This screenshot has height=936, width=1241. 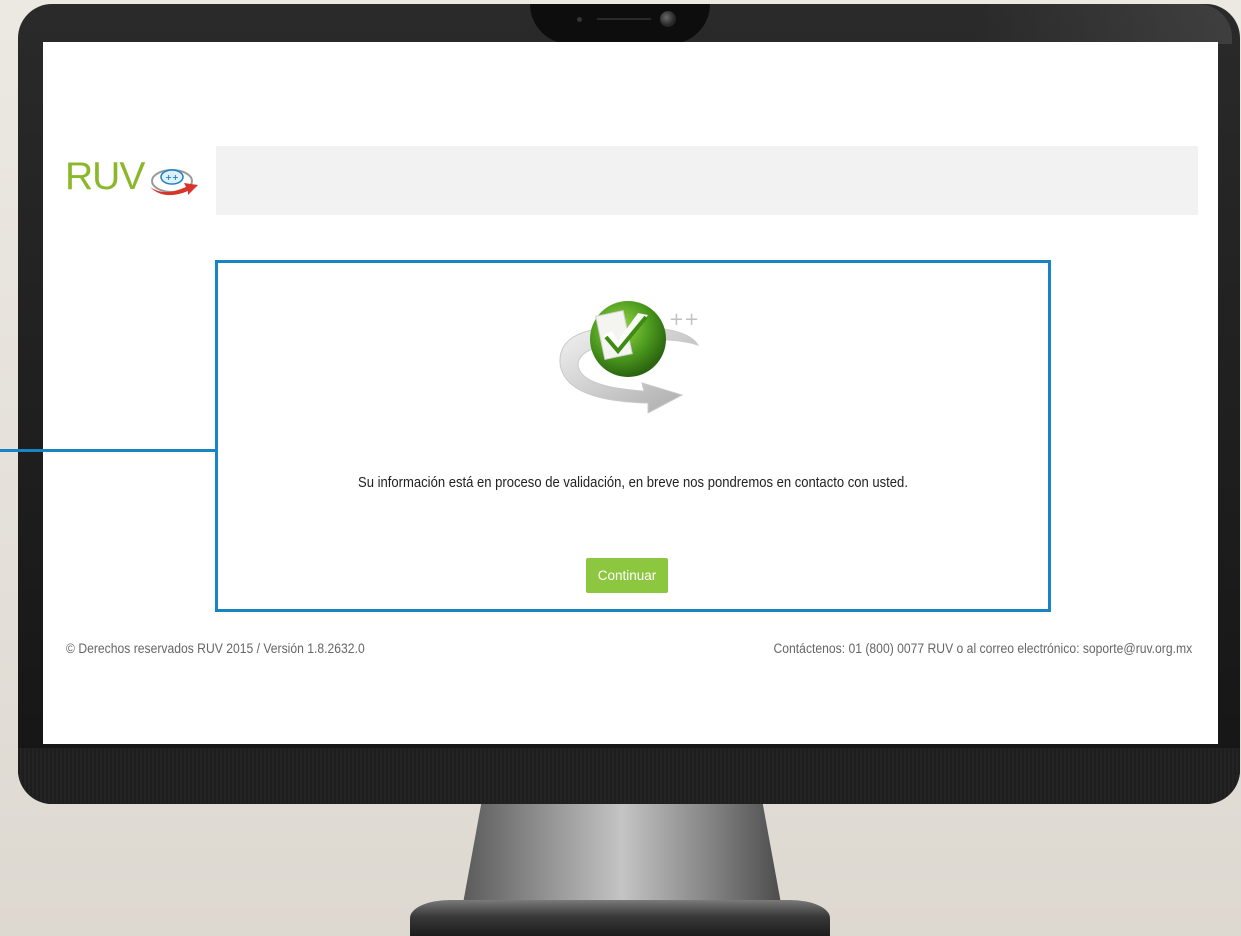 What do you see at coordinates (620, 918) in the screenshot?
I see `monitor-stand-base` at bounding box center [620, 918].